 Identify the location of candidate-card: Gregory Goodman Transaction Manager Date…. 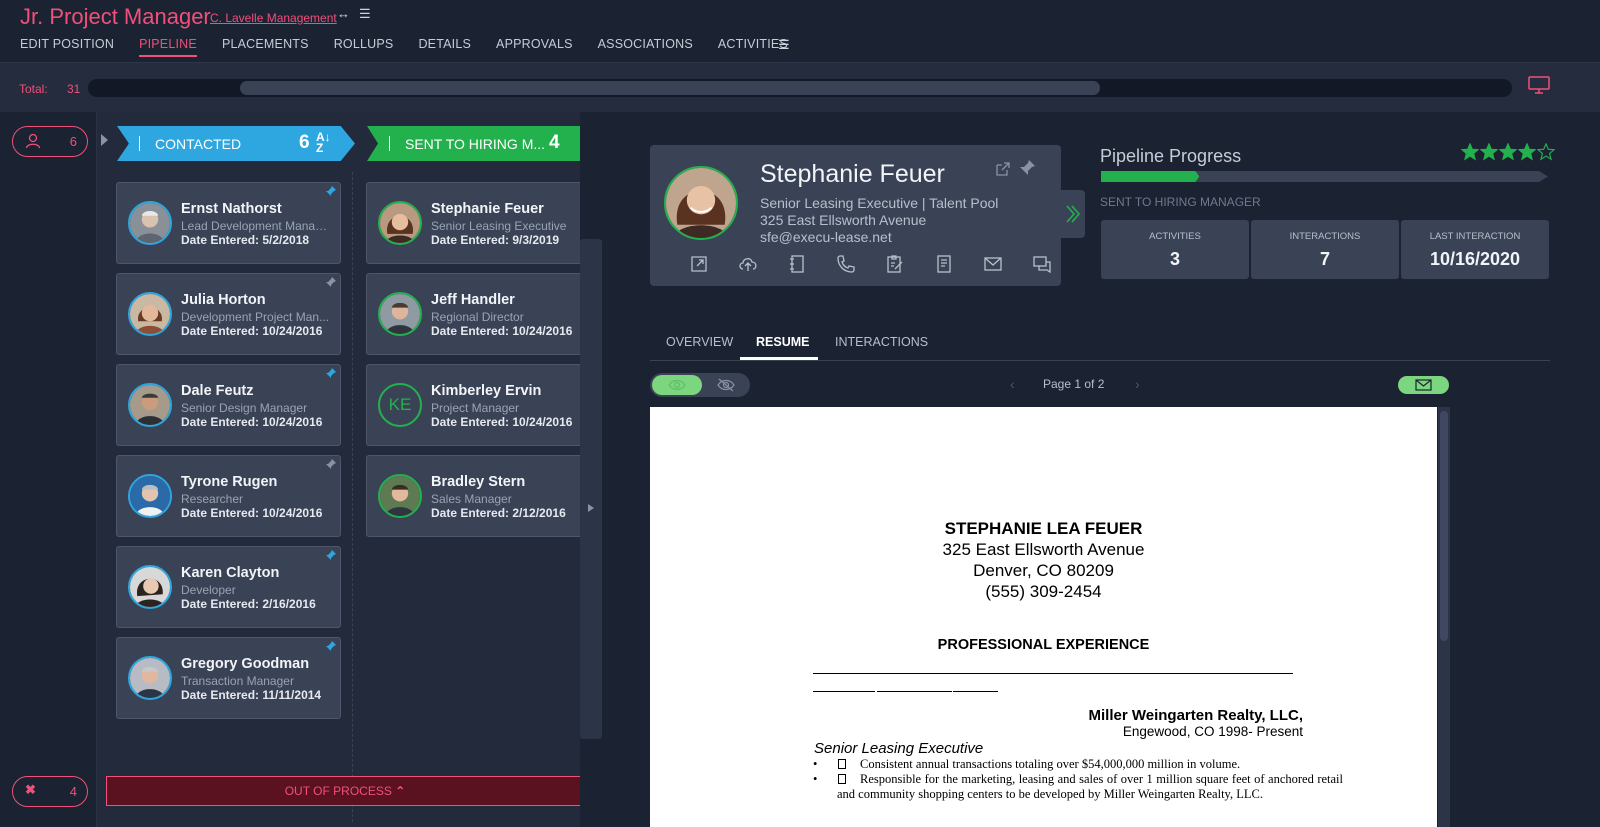
(228, 678).